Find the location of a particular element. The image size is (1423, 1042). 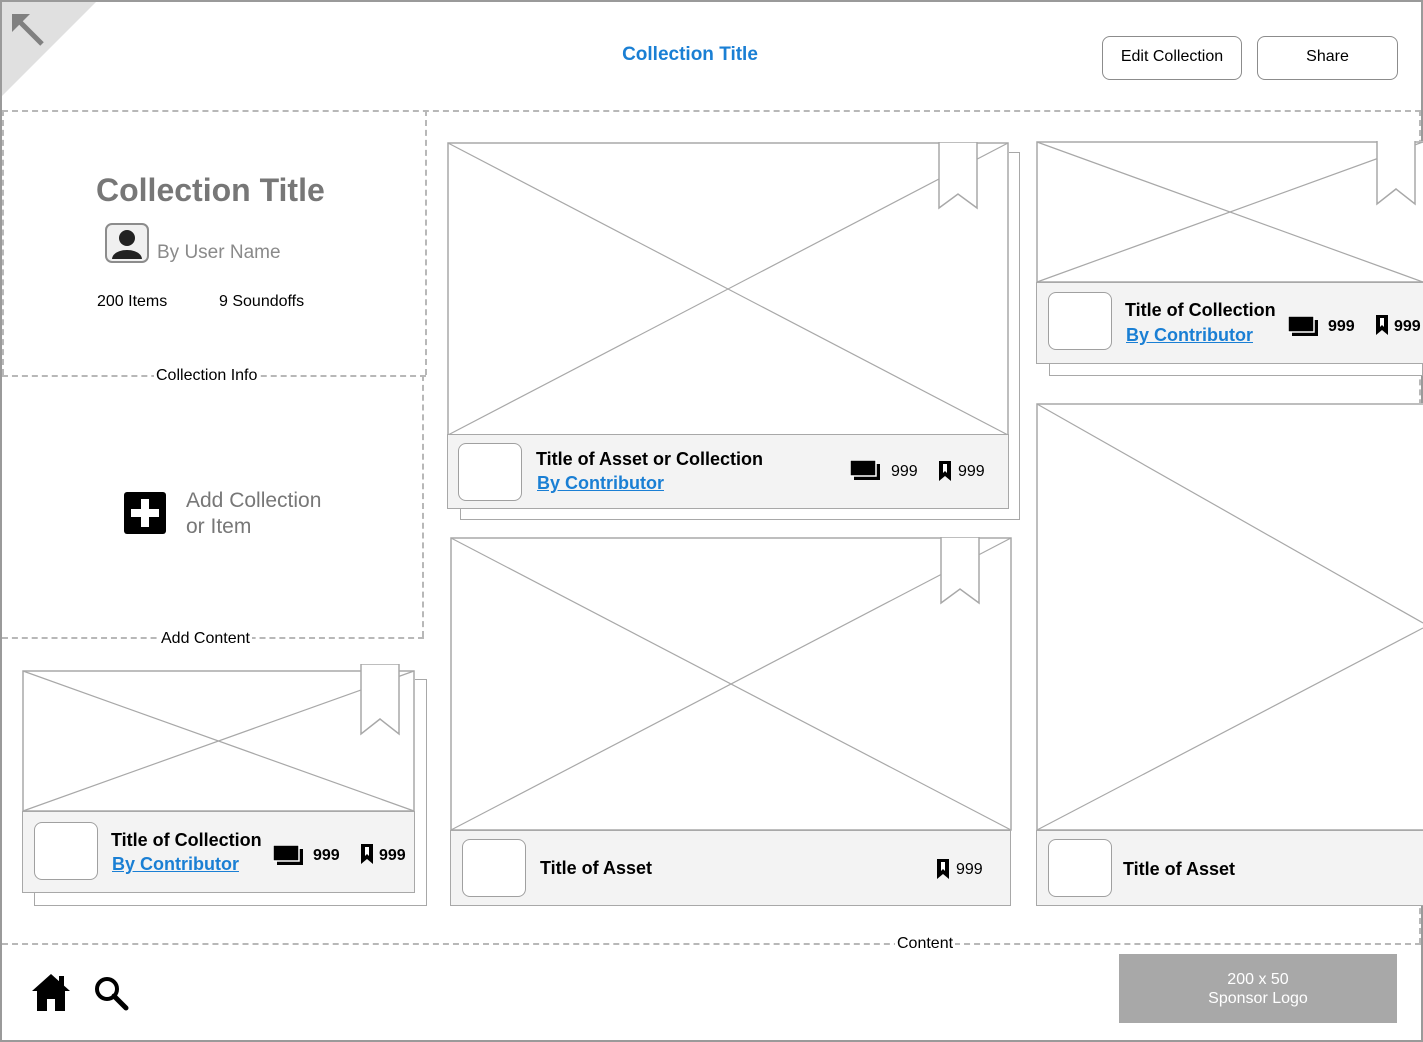

content-top-border is located at coordinates (711, 111).